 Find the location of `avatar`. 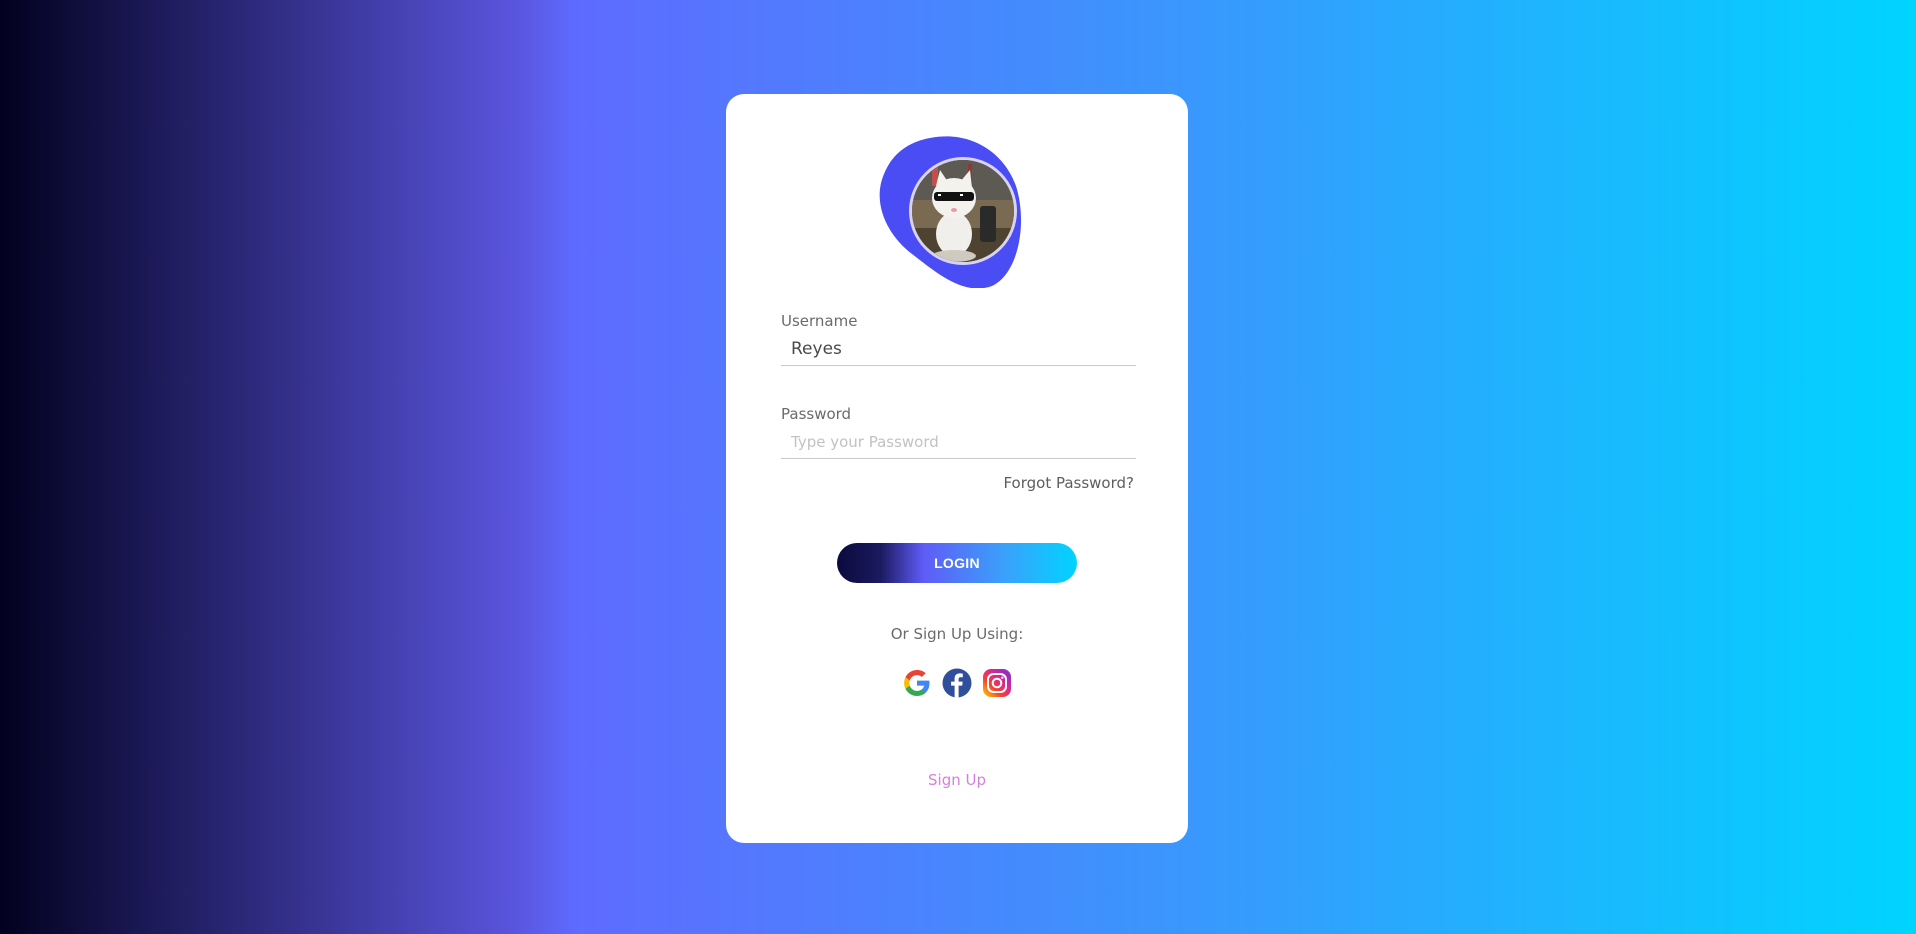

avatar is located at coordinates (951, 211).